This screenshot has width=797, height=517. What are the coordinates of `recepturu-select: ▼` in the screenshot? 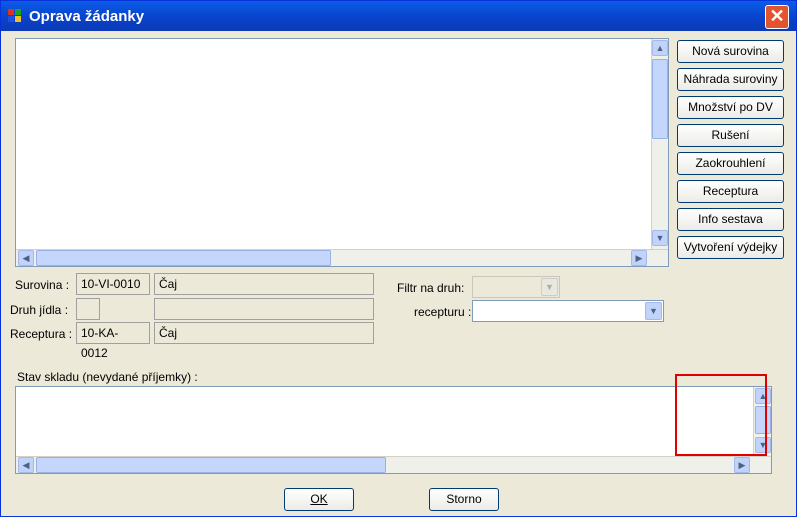 It's located at (568, 311).